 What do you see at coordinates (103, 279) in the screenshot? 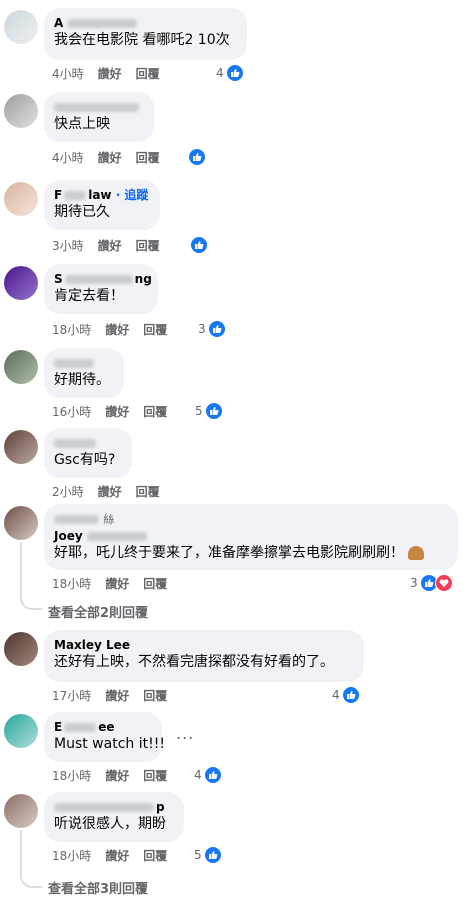
I see `comment-author: Sng` at bounding box center [103, 279].